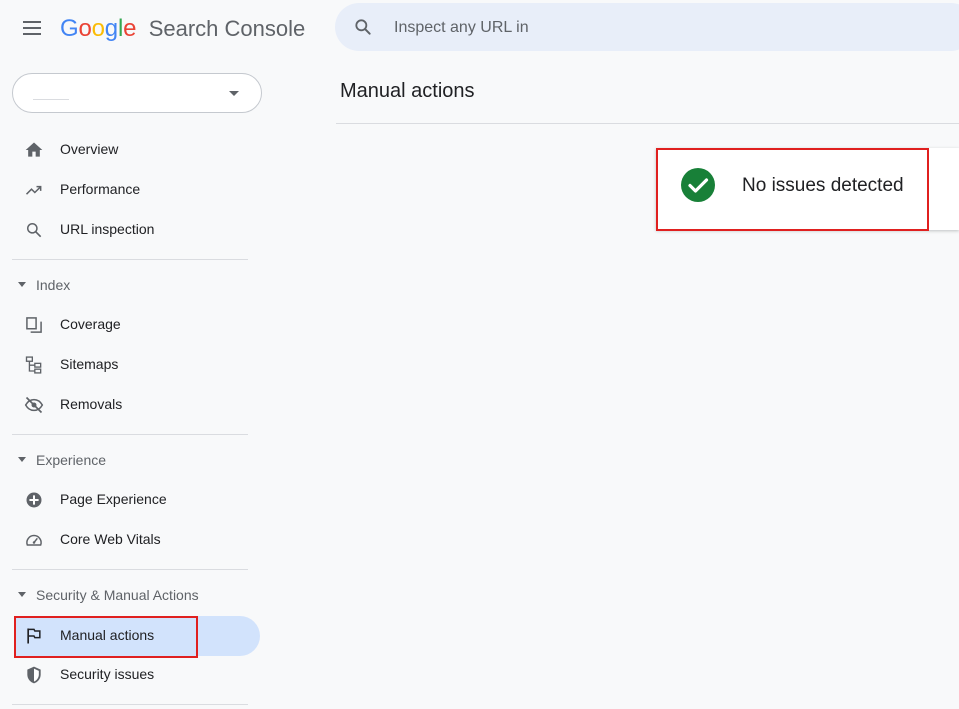 The image size is (959, 709). Describe the element at coordinates (113, 499) in the screenshot. I see `sidebar-item-label: Page Experience` at that location.